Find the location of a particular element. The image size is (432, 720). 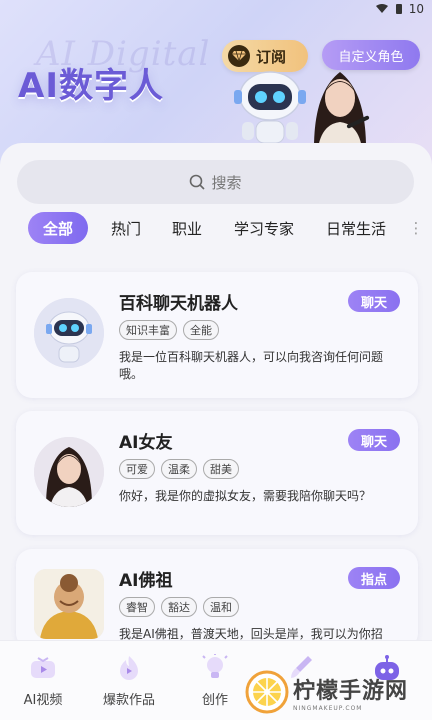

buddha-icon is located at coordinates (69, 604).